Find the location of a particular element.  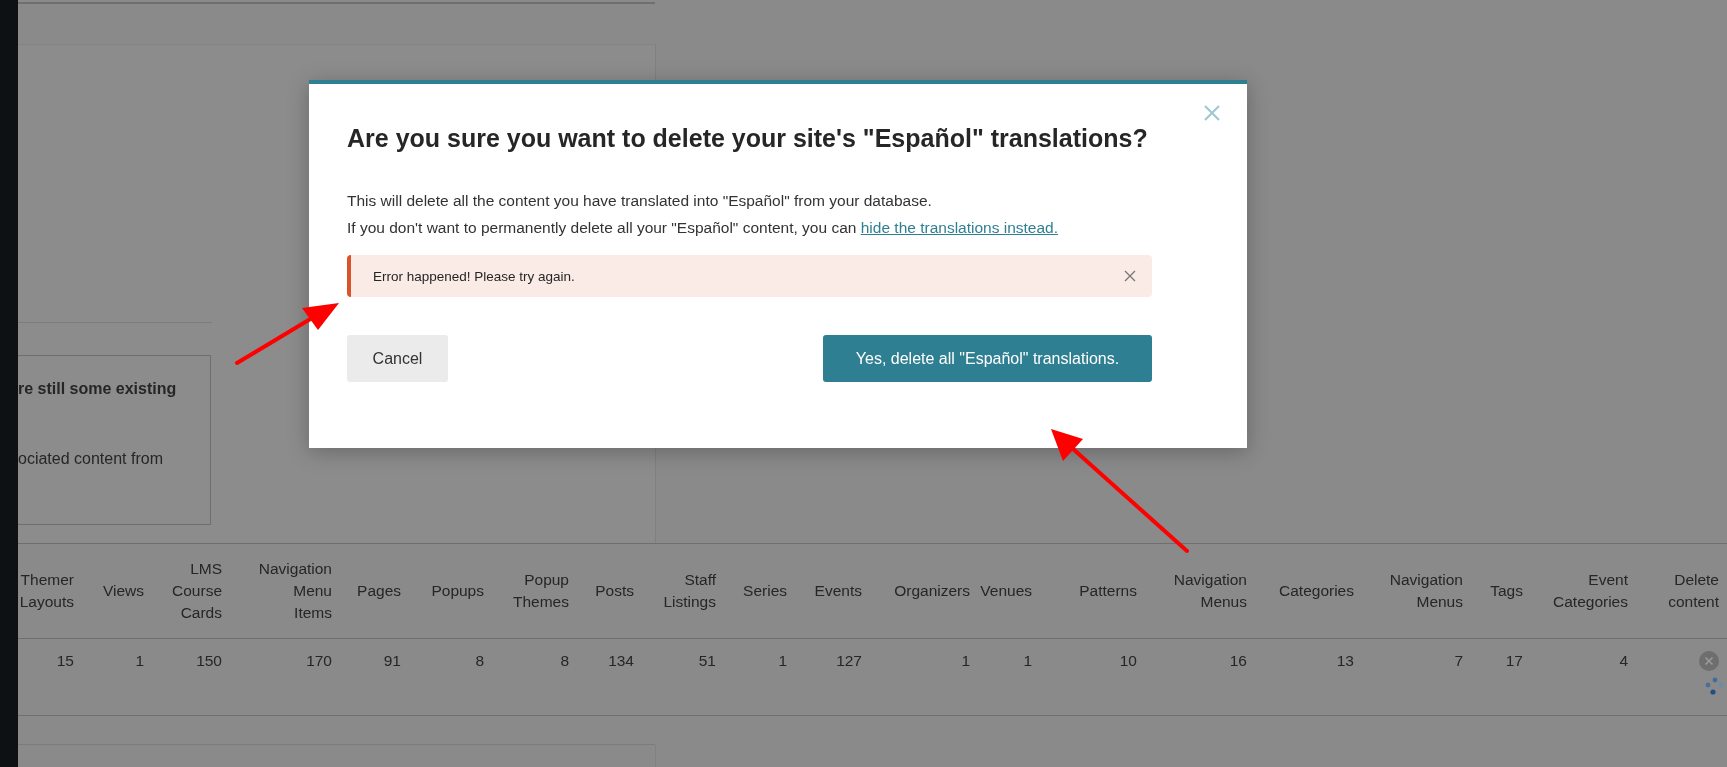

table-cell-text: 4 is located at coordinates (1623, 660).